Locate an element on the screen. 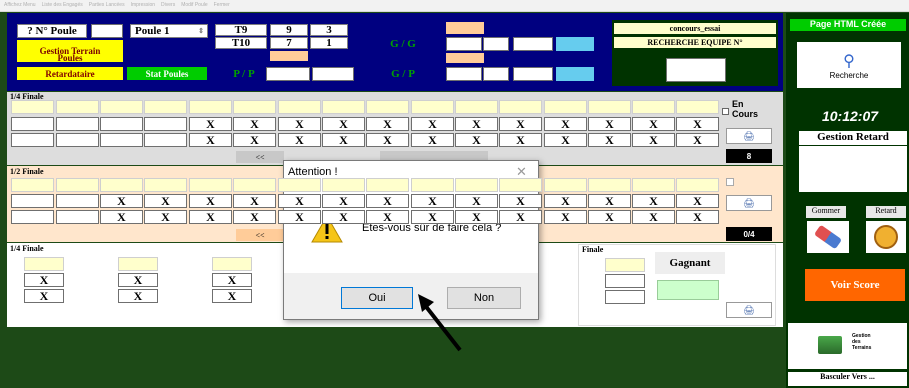 The height and width of the screenshot is (388, 909). search-icon: ⚲ is located at coordinates (849, 61).